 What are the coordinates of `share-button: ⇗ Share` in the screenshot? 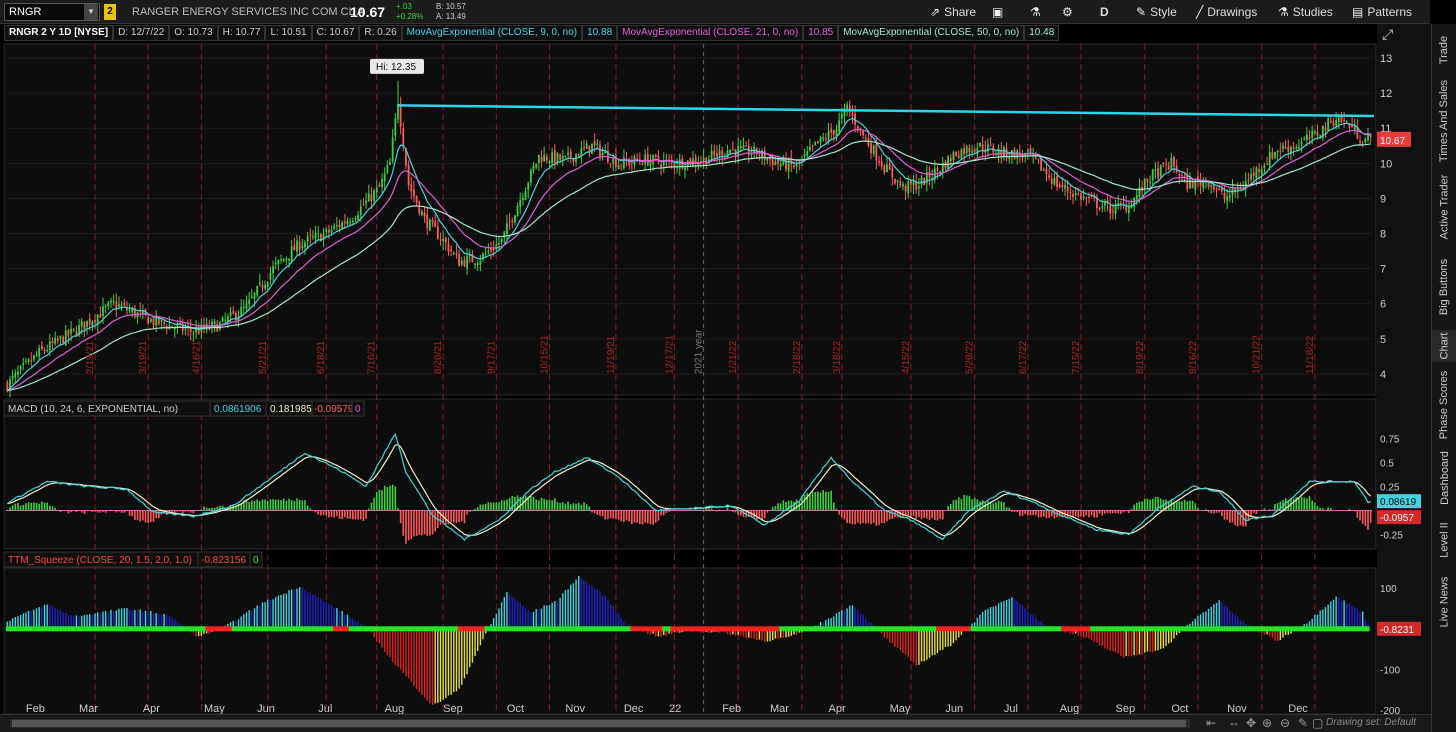 It's located at (953, 12).